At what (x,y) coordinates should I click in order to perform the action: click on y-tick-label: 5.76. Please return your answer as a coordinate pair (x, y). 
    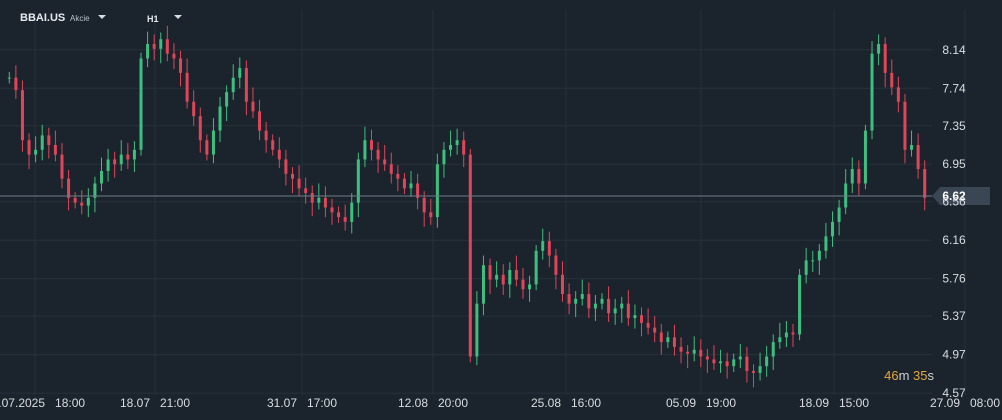
    Looking at the image, I should click on (954, 279).